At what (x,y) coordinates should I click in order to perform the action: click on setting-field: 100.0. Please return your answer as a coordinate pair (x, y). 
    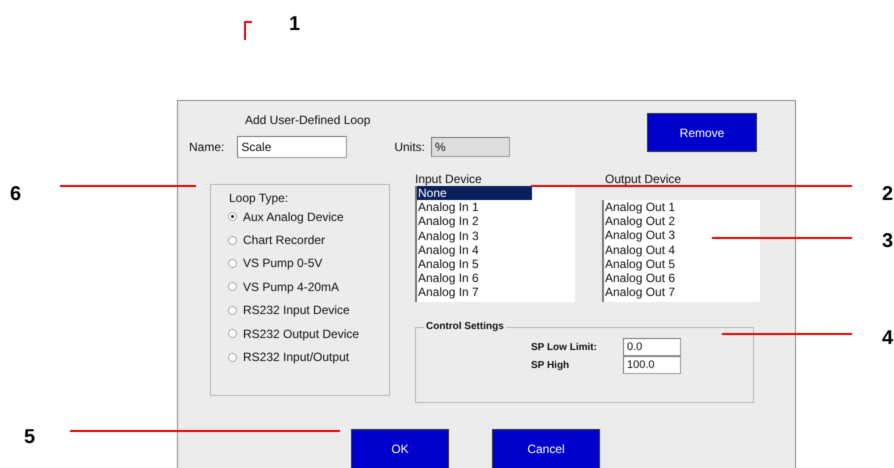
    Looking at the image, I should click on (652, 365).